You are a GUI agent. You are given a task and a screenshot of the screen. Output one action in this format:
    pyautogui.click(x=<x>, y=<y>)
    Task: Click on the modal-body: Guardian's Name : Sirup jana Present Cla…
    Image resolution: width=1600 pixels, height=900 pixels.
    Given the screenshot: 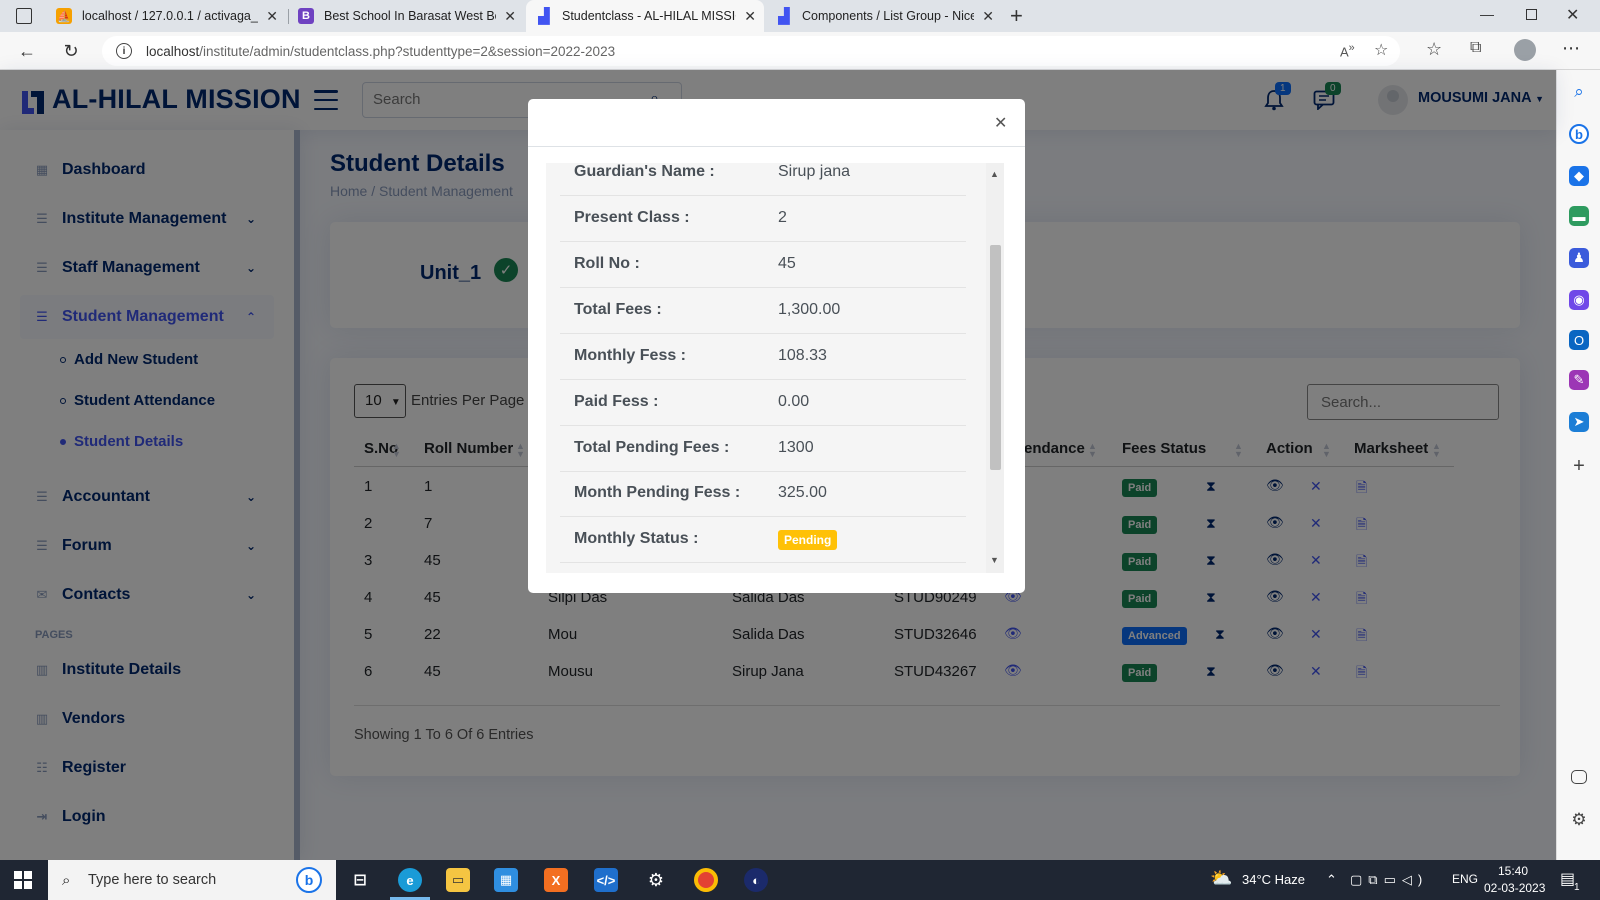 What is the action you would take?
    pyautogui.click(x=775, y=368)
    